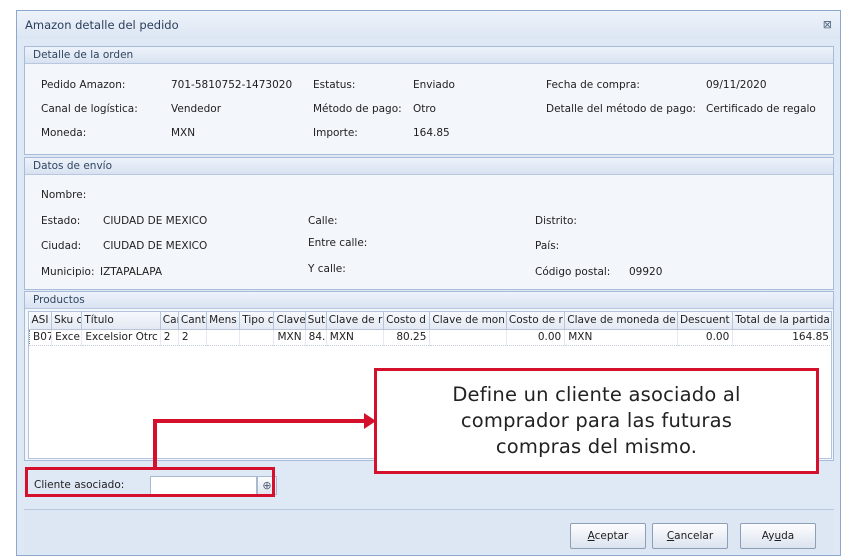 The width and height of the screenshot is (844, 559). What do you see at coordinates (64, 133) in the screenshot?
I see `moneda-label: Moneda:` at bounding box center [64, 133].